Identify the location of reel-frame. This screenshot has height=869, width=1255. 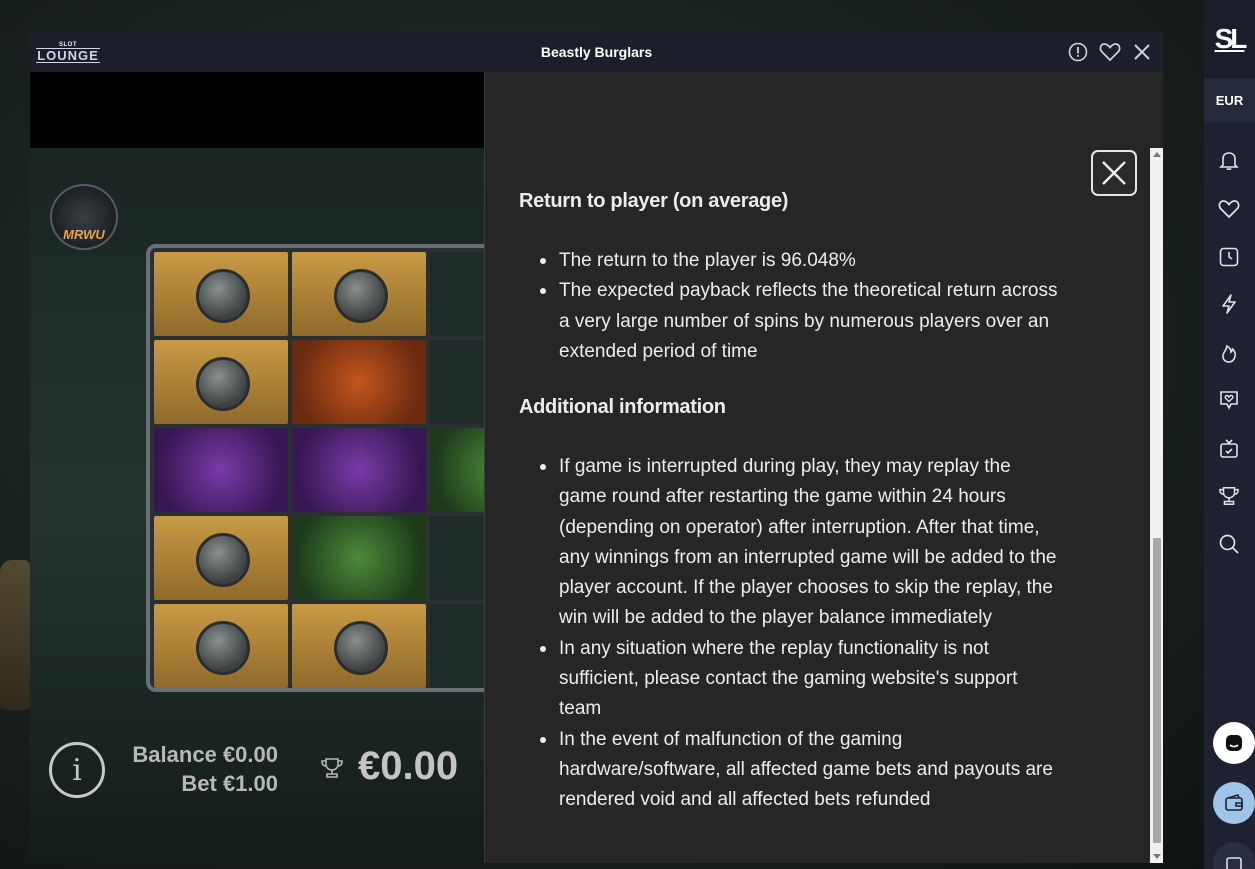
(315, 468).